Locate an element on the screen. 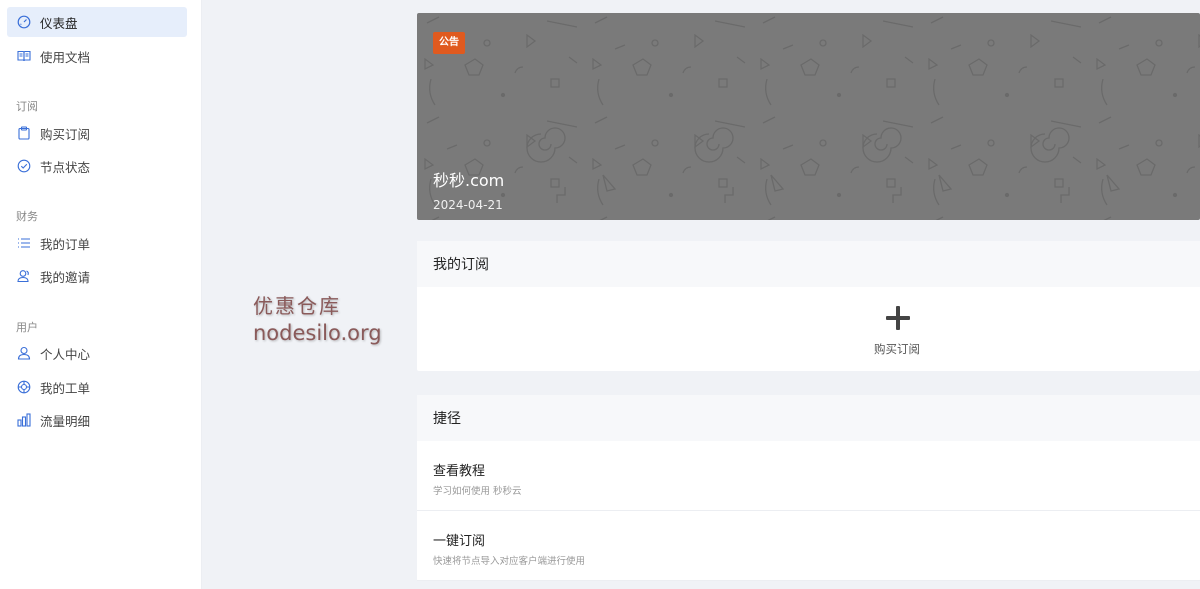 Image resolution: width=1200 pixels, height=589 pixels. sidebar-item-label: 我的邀请 is located at coordinates (65, 277).